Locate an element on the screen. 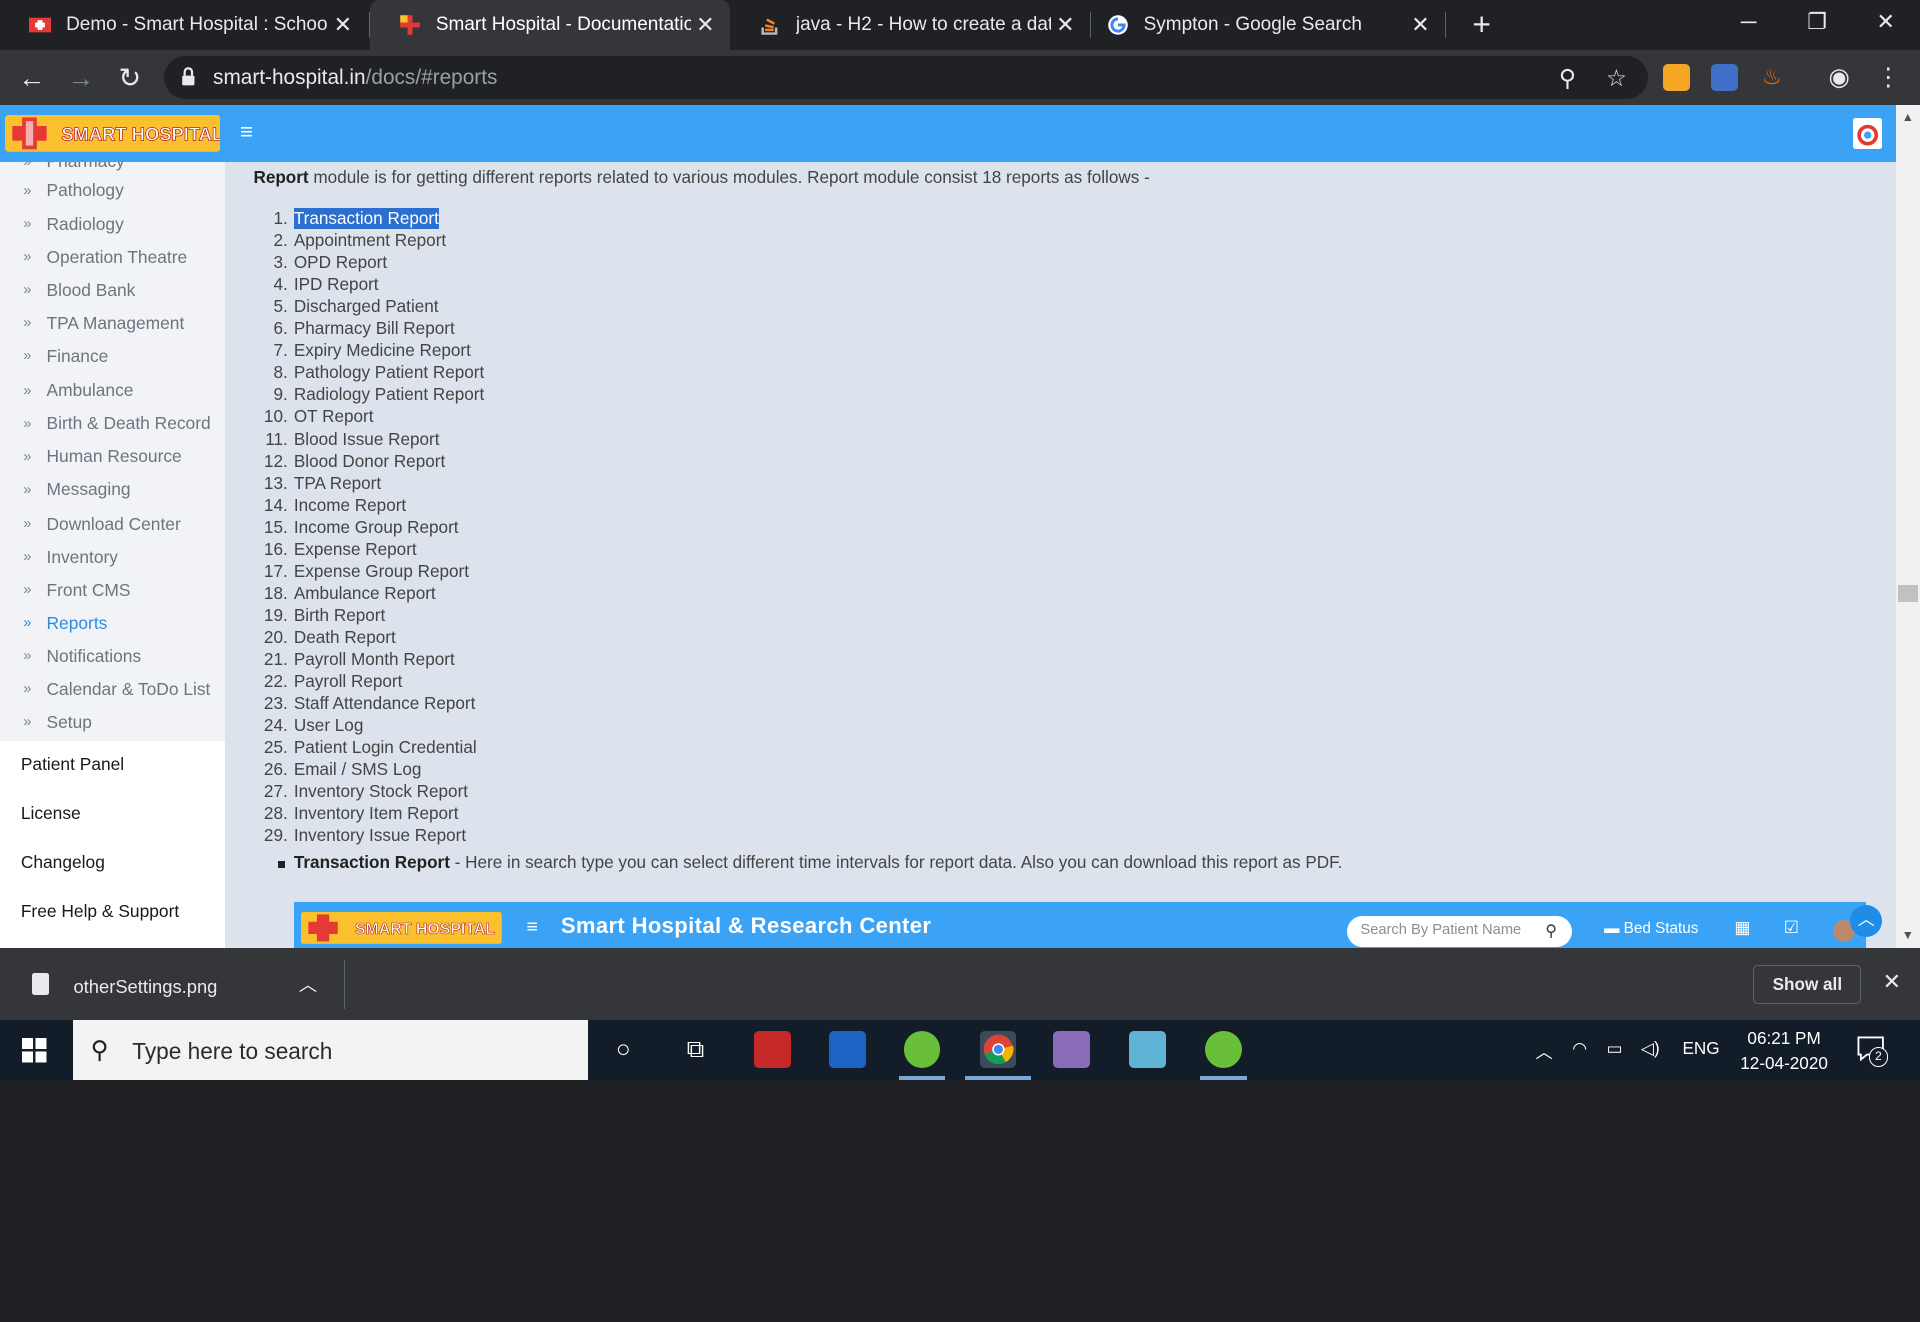 Image resolution: width=1920 pixels, height=1322 pixels. remote-desktop-icon is located at coordinates (847, 1049).